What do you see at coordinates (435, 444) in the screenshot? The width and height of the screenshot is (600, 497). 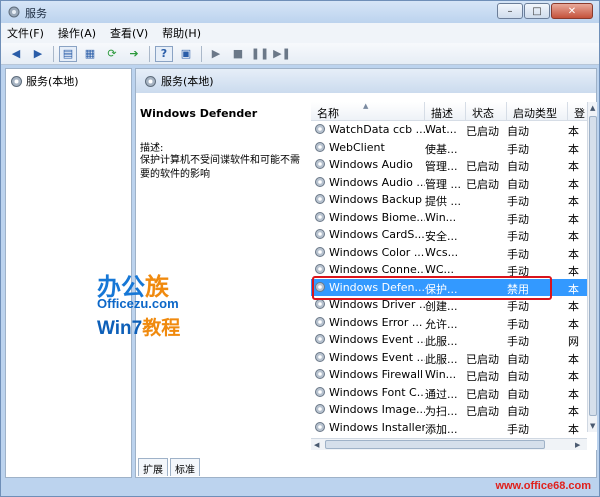 I see `horizontal-scroll-thumb` at bounding box center [435, 444].